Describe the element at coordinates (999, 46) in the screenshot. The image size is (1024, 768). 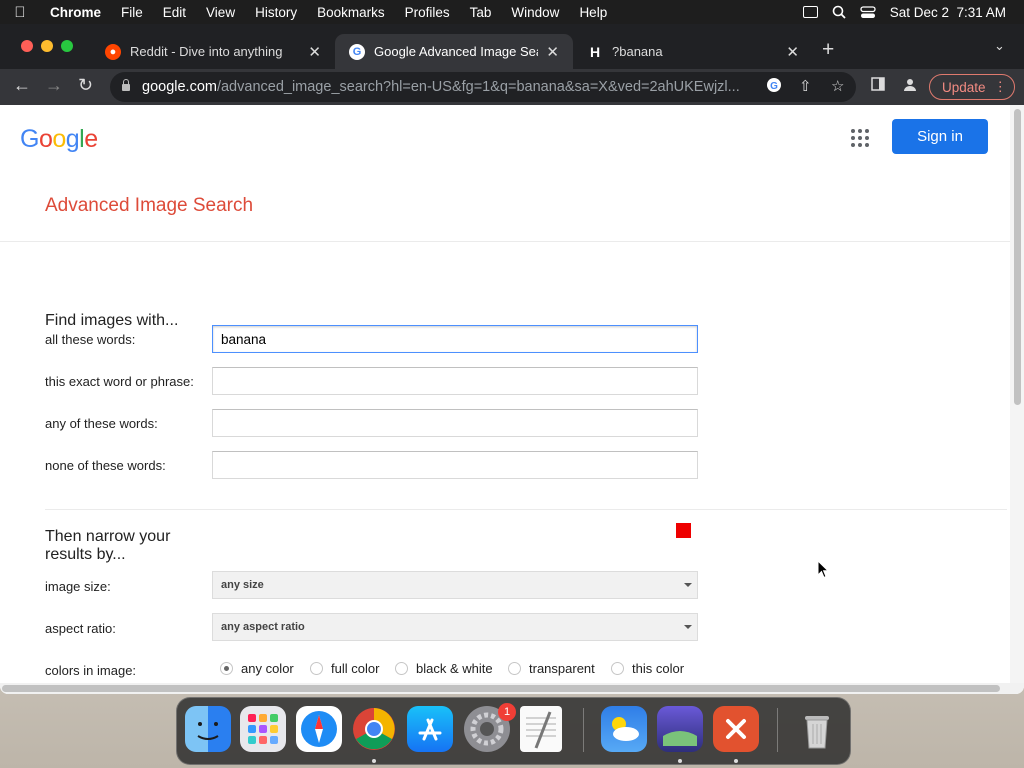
I see `tab-search-chevron-icon: ⌄` at that location.